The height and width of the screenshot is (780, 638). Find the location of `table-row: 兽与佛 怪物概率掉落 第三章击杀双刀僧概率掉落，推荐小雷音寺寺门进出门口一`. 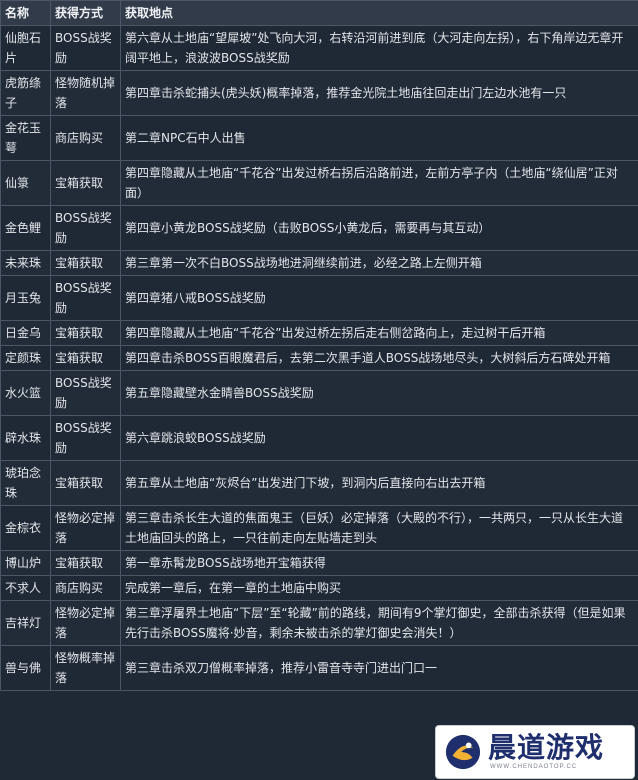

table-row: 兽与佛 怪物概率掉落 第三章击杀双刀僧概率掉落，推荐小雷音寺寺门进出门口一 is located at coordinates (319, 668).